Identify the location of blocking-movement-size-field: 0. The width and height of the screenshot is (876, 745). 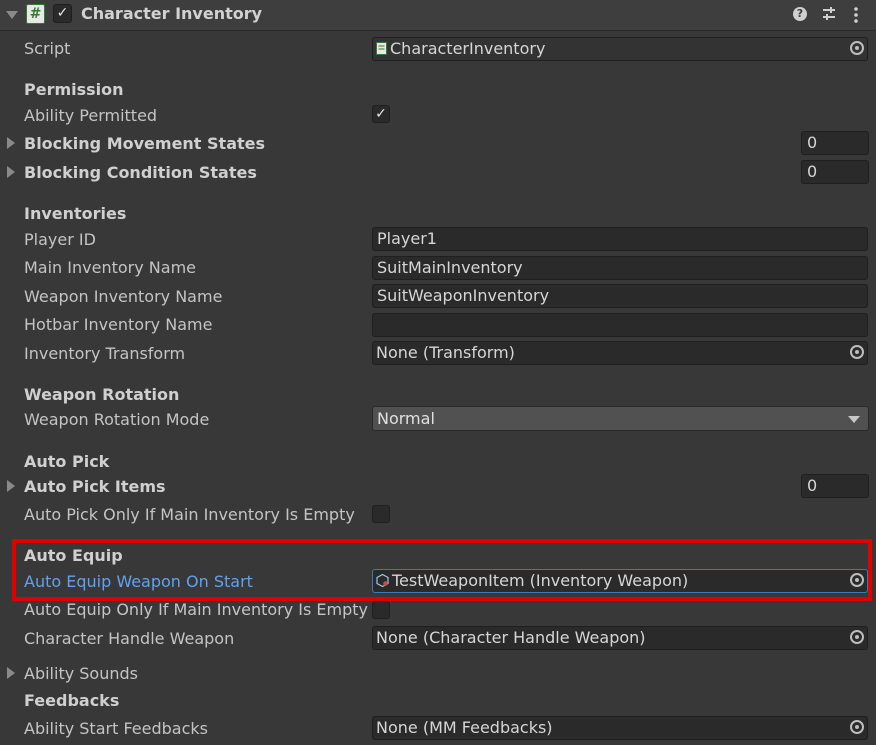
(835, 143).